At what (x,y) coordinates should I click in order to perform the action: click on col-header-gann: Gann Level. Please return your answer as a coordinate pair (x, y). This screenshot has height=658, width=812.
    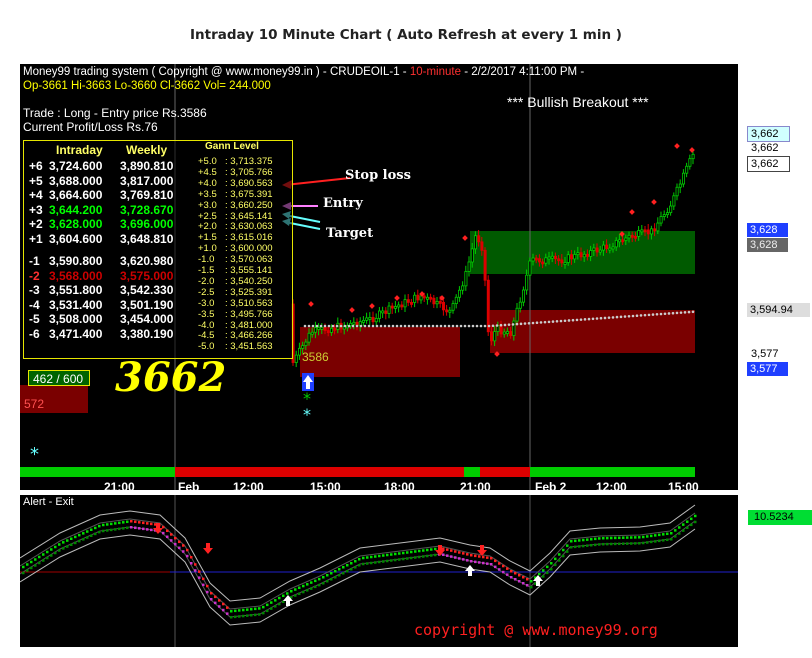
    Looking at the image, I should click on (232, 146).